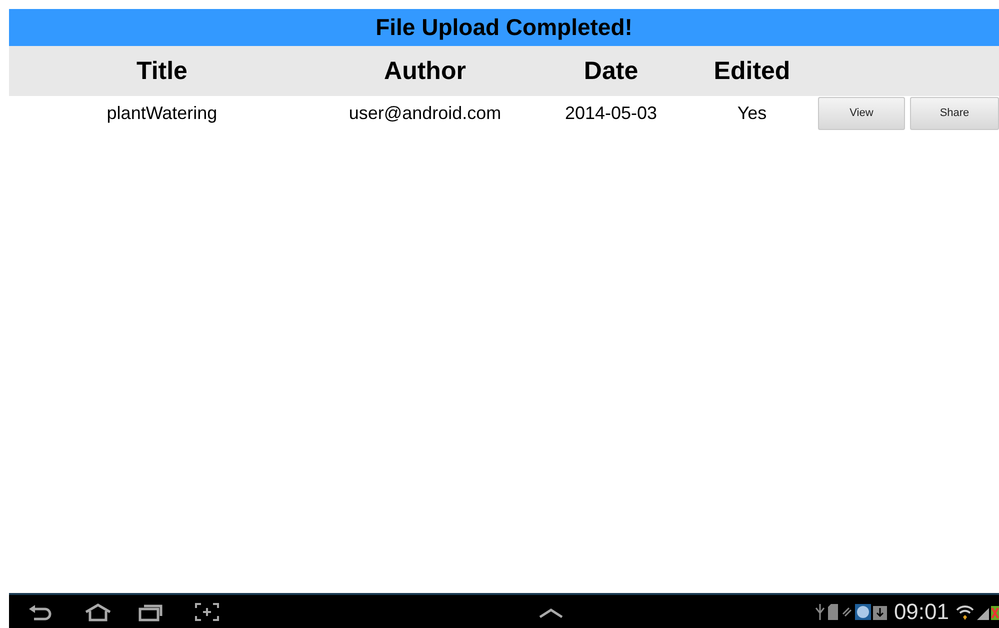 Image resolution: width=999 pixels, height=628 pixels. Describe the element at coordinates (752, 71) in the screenshot. I see `column-header: Edited` at that location.